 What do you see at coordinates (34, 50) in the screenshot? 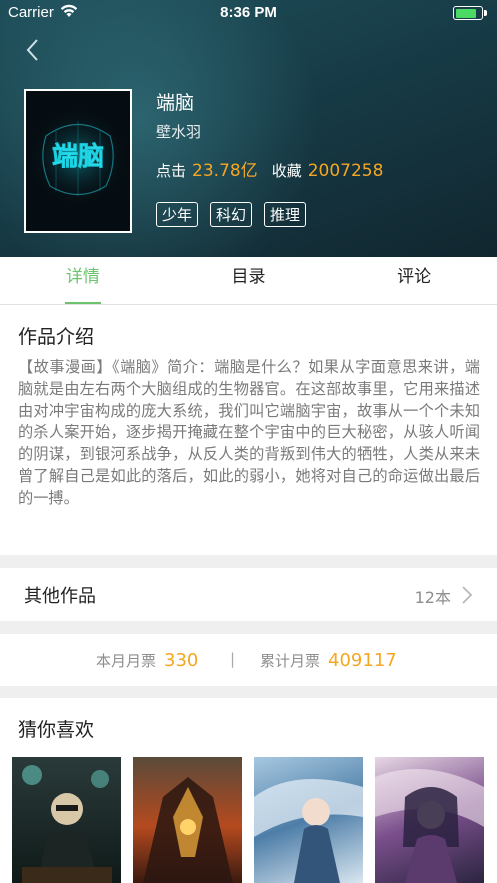
I see `back-icon` at bounding box center [34, 50].